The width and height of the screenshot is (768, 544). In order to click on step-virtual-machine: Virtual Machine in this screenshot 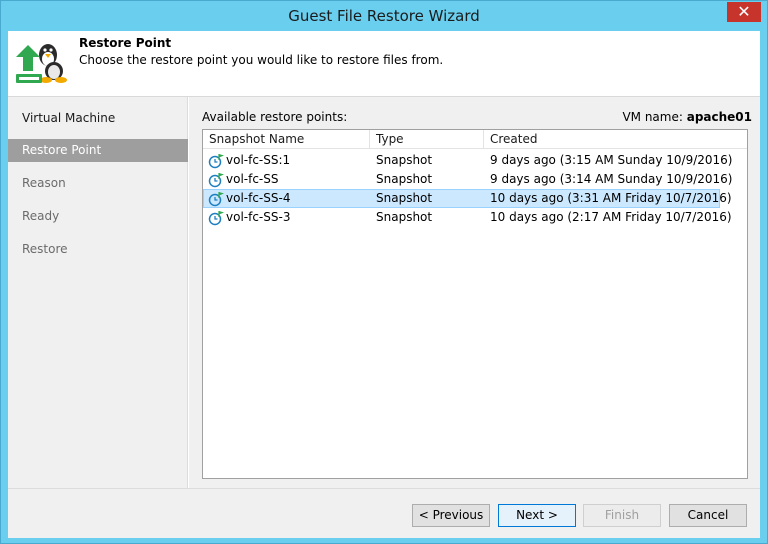, I will do `click(98, 118)`.